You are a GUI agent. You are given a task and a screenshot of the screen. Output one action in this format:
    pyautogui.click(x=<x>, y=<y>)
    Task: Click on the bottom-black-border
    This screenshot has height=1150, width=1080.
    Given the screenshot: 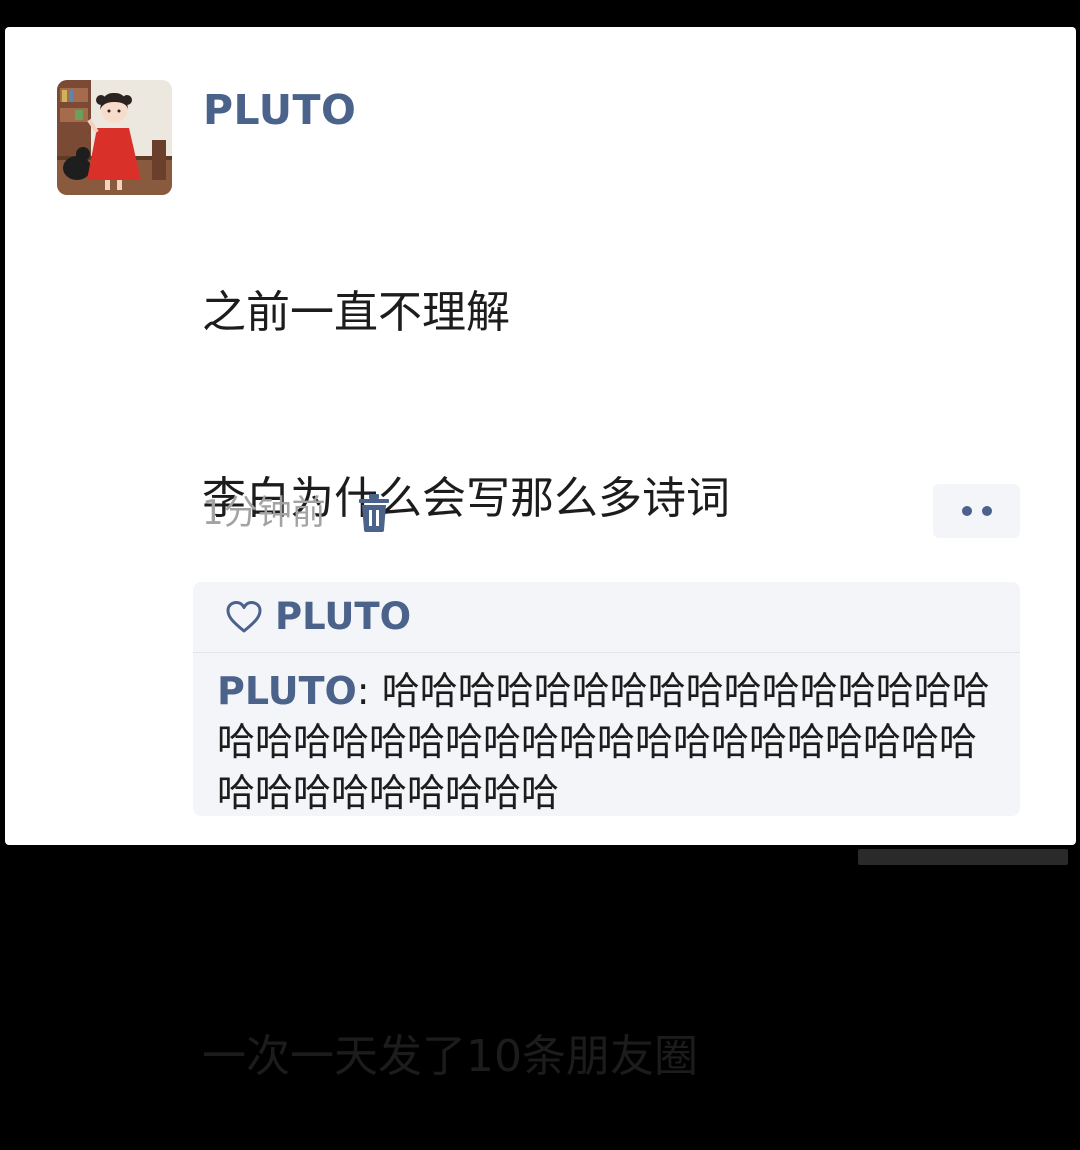 What is the action you would take?
    pyautogui.click(x=540, y=868)
    